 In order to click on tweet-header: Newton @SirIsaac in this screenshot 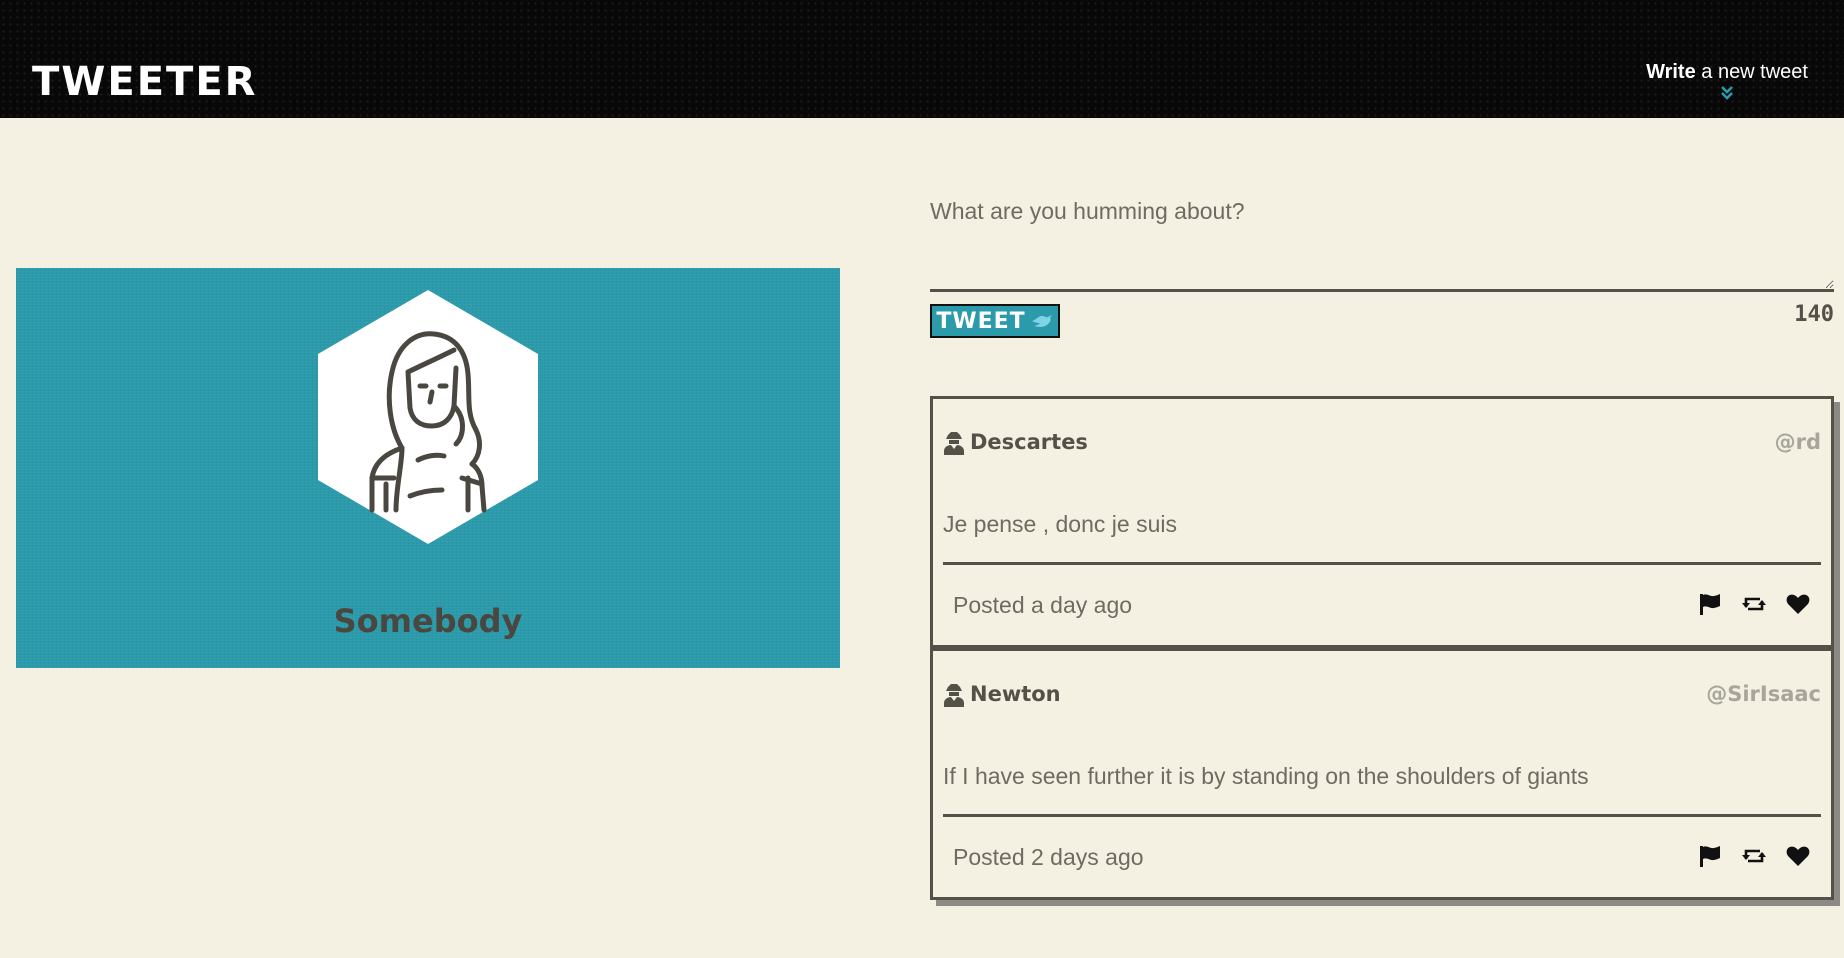, I will do `click(1382, 696)`.